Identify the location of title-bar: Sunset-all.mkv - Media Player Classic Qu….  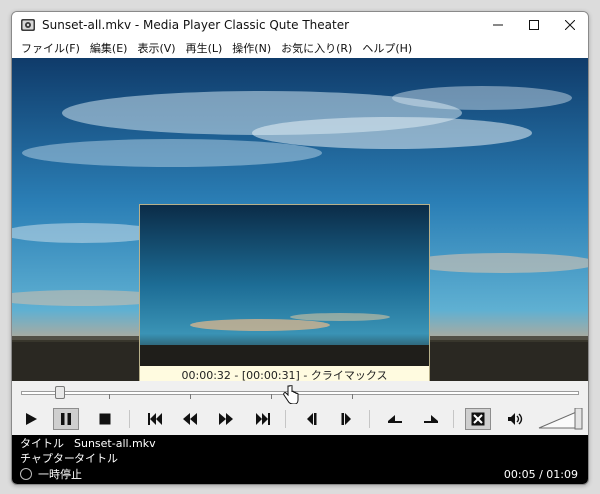
(300, 25).